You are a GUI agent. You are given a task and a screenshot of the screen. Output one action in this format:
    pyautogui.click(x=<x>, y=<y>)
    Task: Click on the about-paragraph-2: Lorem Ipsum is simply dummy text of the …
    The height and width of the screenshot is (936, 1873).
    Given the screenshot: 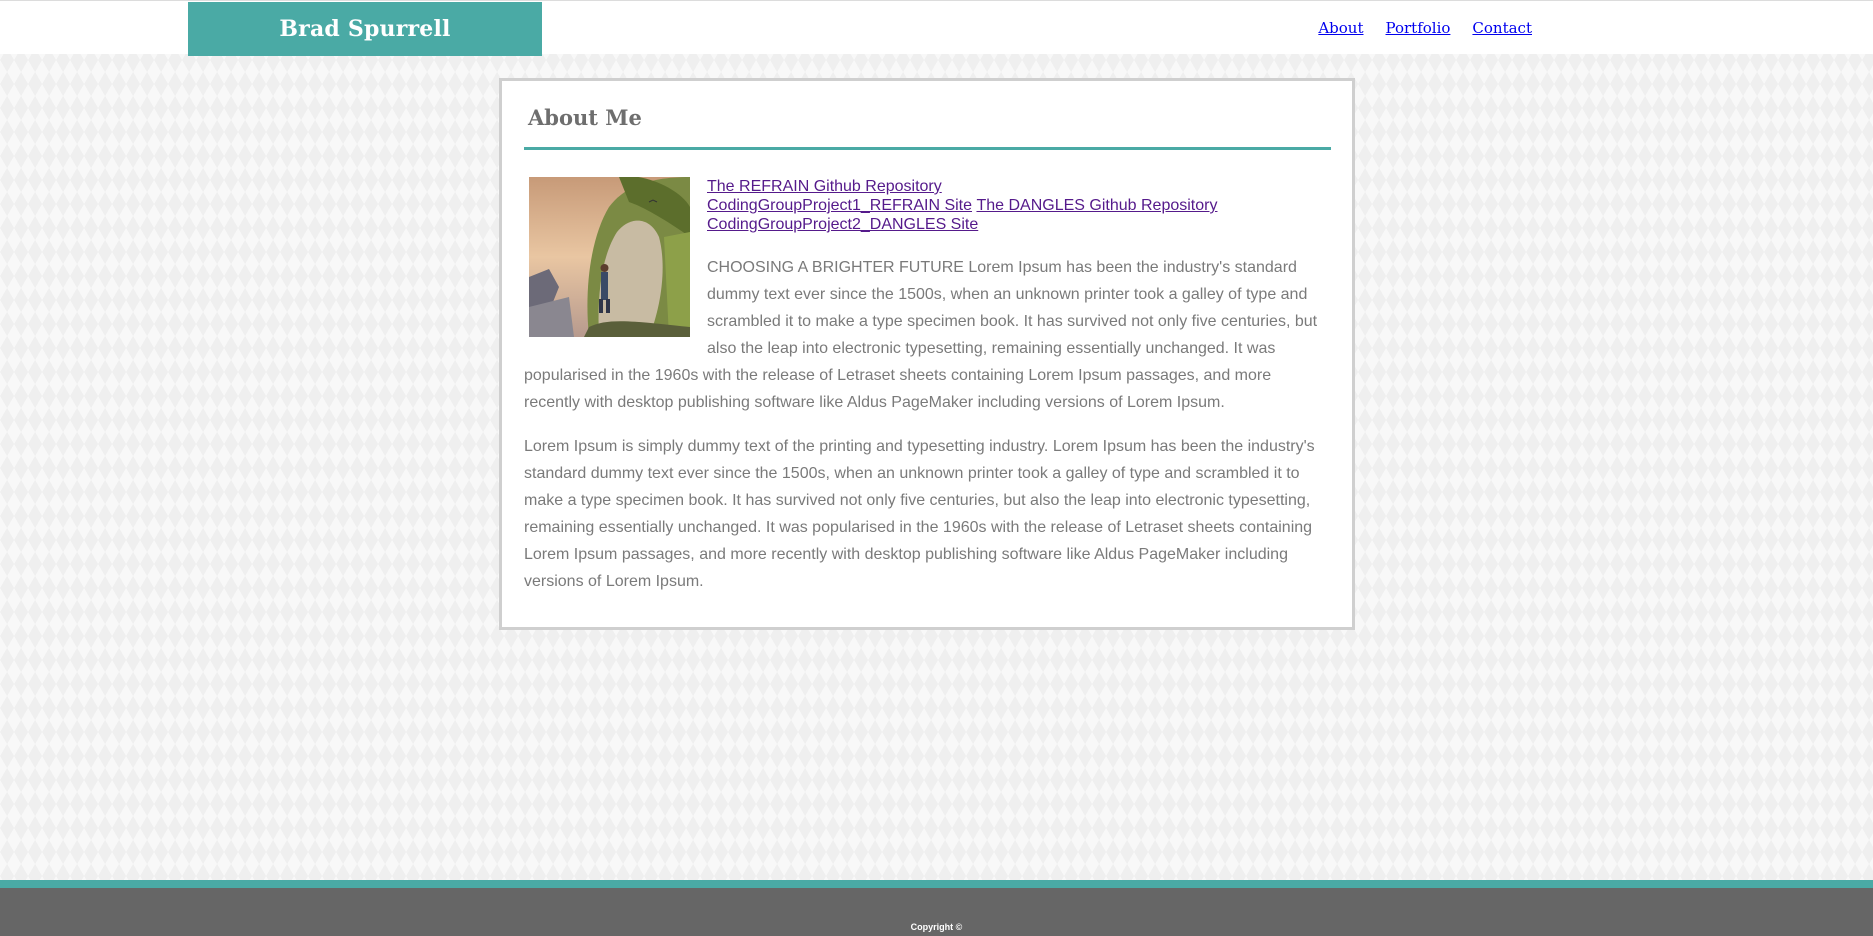 What is the action you would take?
    pyautogui.click(x=919, y=514)
    